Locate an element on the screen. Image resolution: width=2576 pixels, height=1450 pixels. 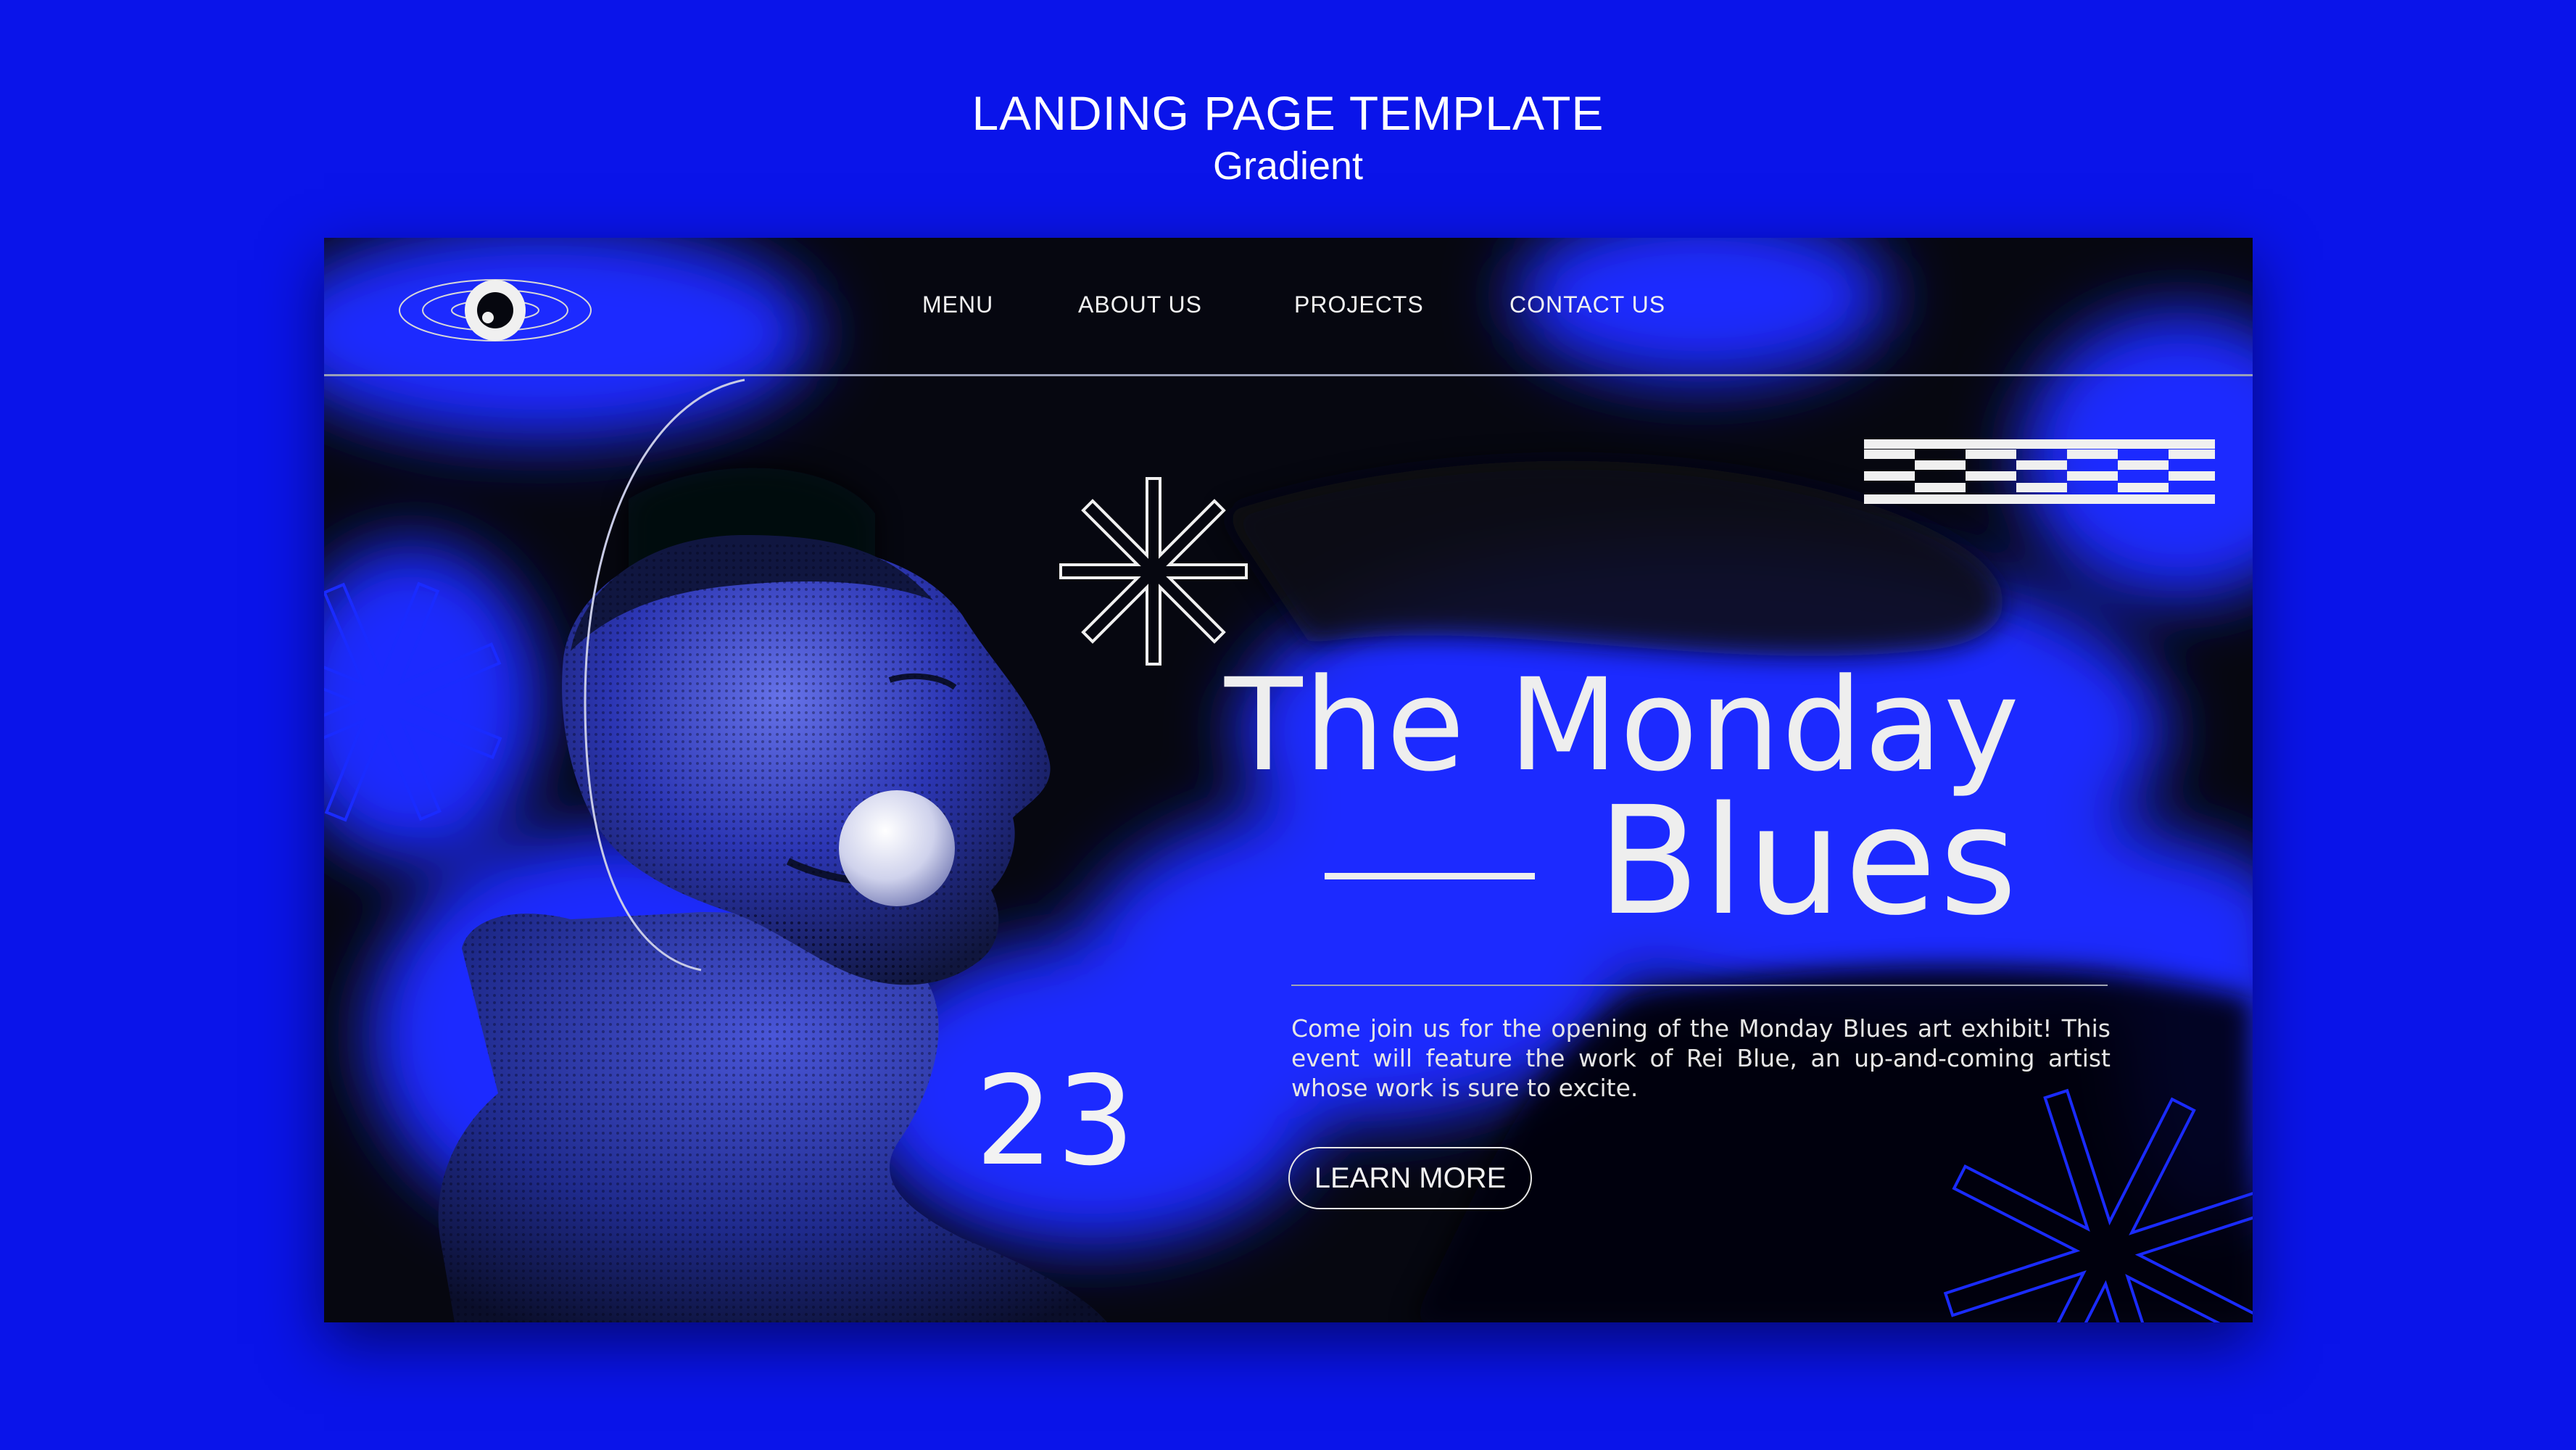
nav-menu: MENU is located at coordinates (958, 304).